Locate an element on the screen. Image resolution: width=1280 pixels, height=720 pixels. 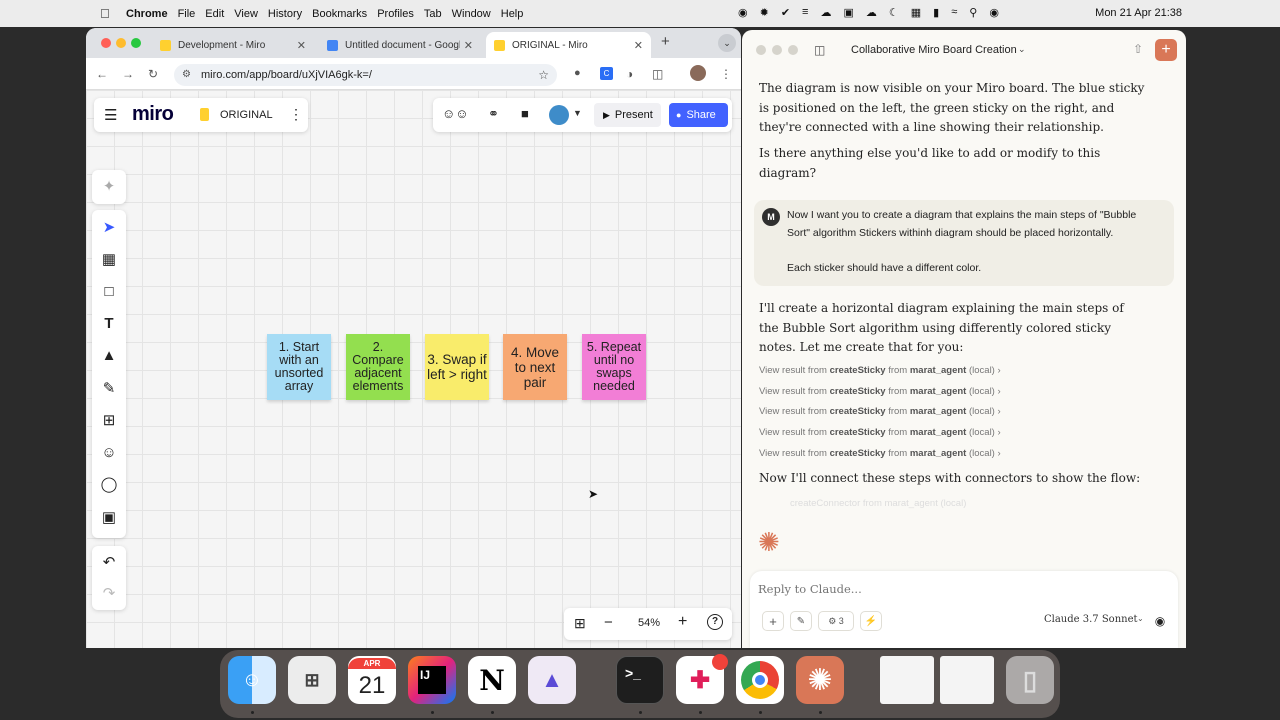
redo-icon: ↷ is located at coordinates (109, 594).